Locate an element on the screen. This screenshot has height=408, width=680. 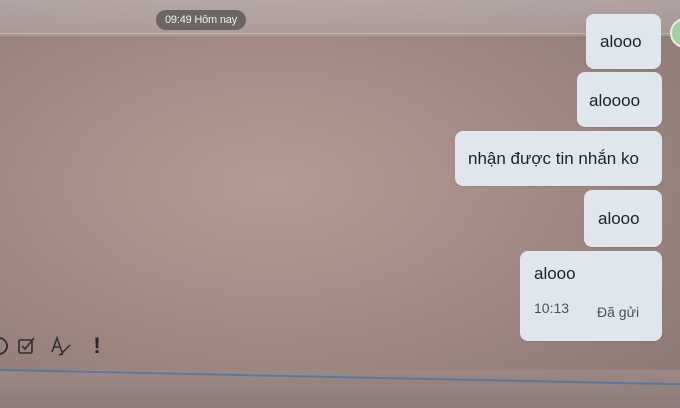
chat-header-strip is located at coordinates (340, 18).